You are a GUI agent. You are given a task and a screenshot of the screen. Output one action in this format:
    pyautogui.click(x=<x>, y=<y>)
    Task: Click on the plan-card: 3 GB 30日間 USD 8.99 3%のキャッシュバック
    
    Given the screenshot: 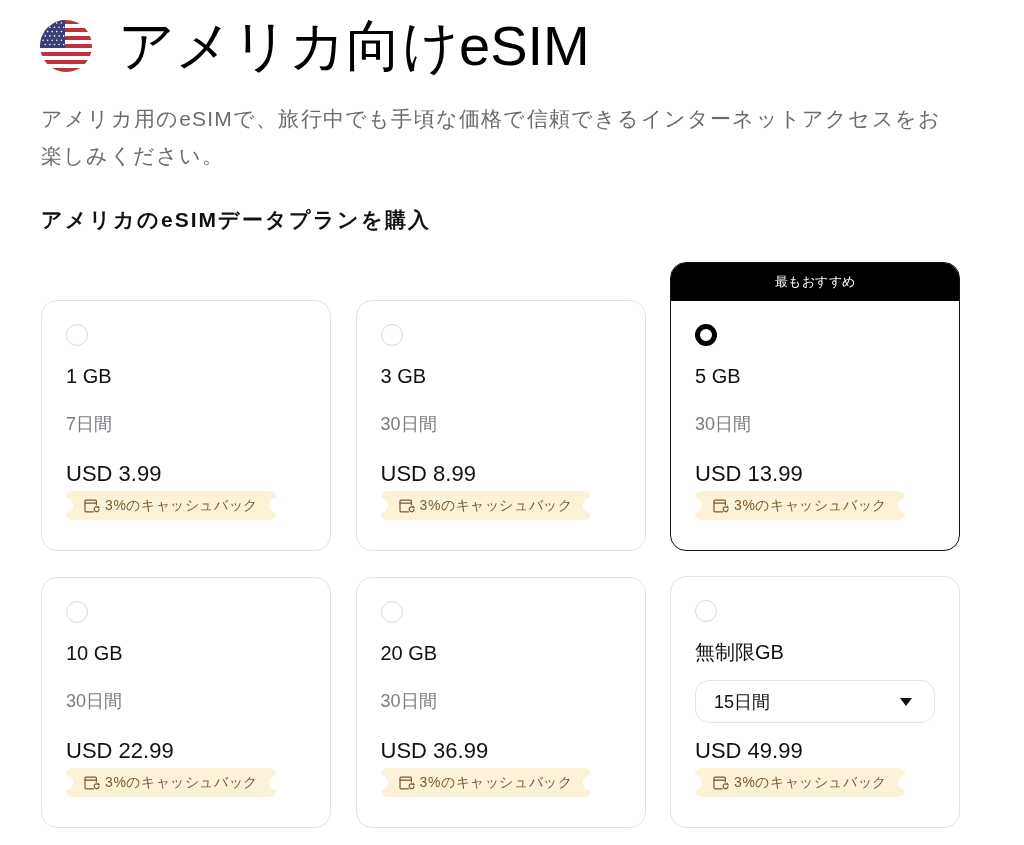 What is the action you would take?
    pyautogui.click(x=500, y=425)
    